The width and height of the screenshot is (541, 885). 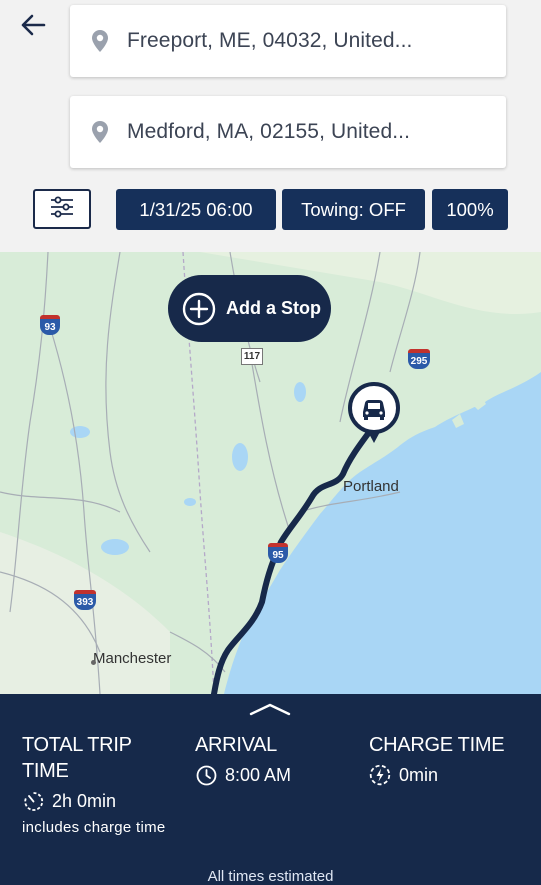 What do you see at coordinates (437, 745) in the screenshot?
I see `charge-time-heading: CHARGE TIME` at bounding box center [437, 745].